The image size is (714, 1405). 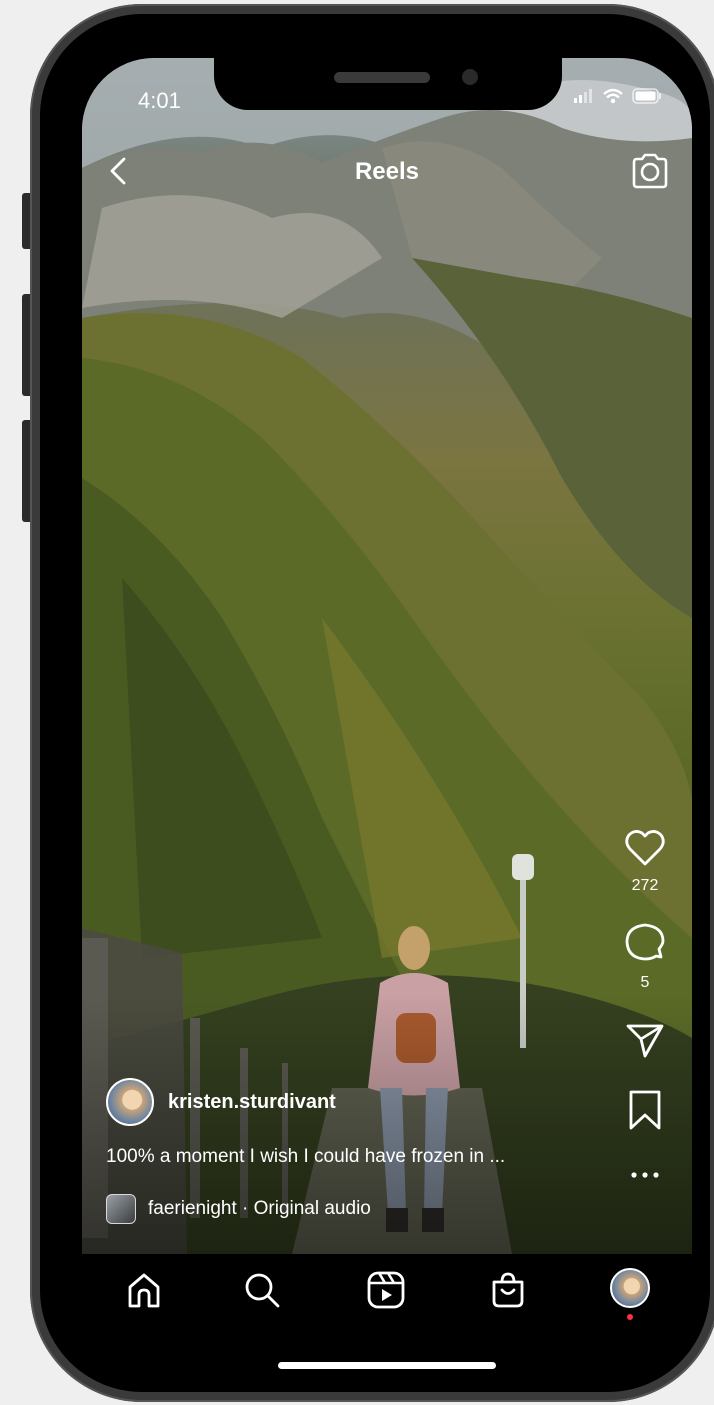 I want to click on camera-icon, so click(x=650, y=171).